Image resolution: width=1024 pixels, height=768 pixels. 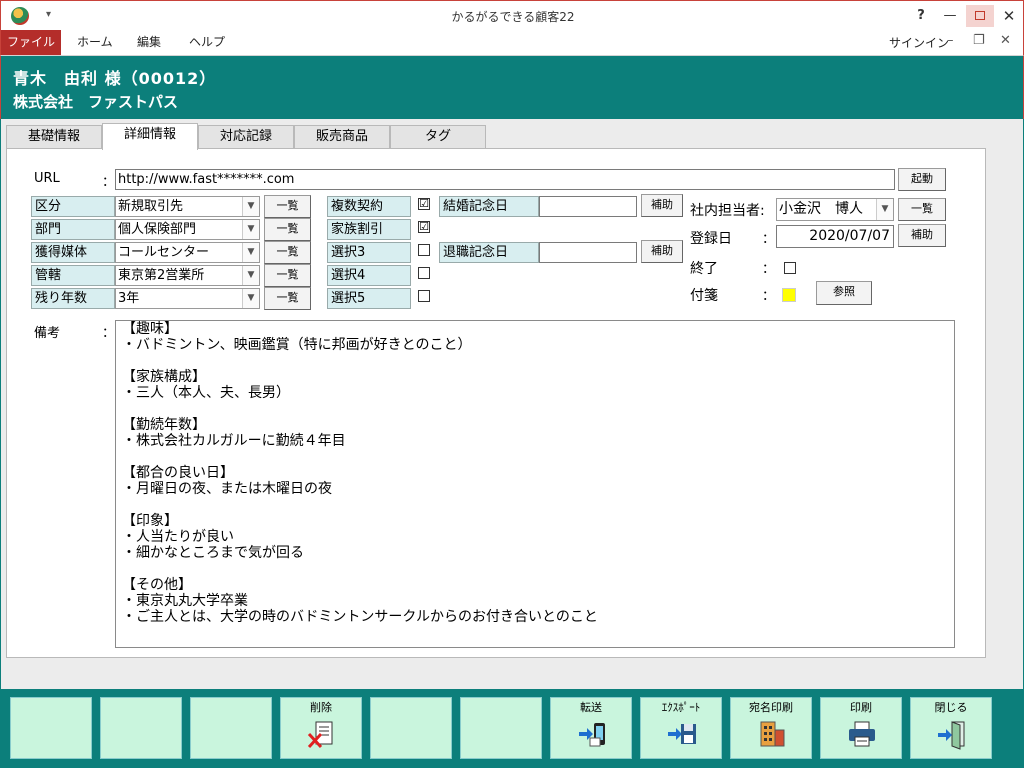 I want to click on department-list-button: 一覧, so click(x=287, y=229).